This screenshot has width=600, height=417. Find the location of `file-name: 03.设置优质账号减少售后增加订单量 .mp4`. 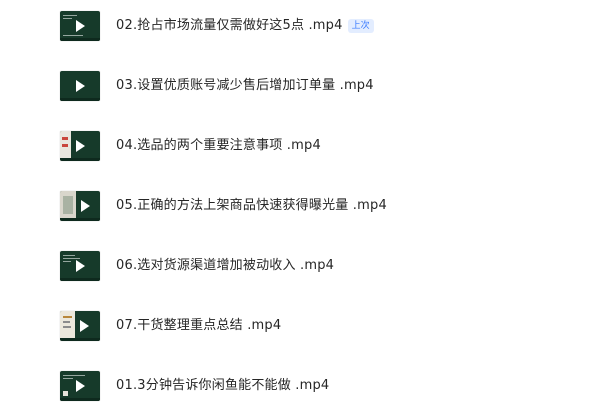

file-name: 03.设置优质账号减少售后增加订单量 .mp4 is located at coordinates (245, 85).